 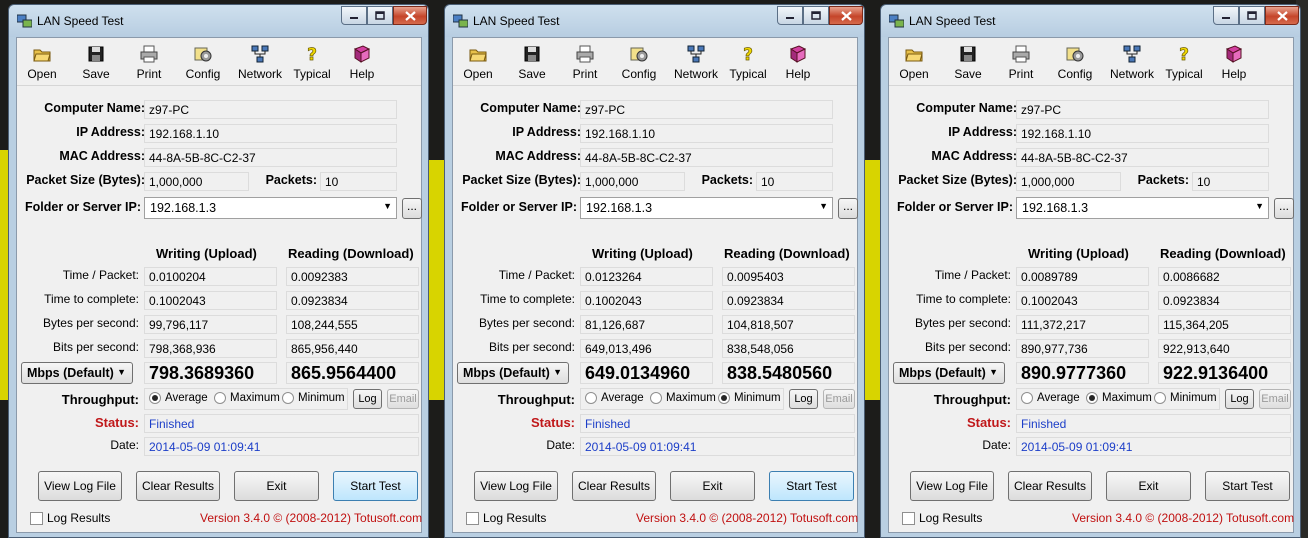 I want to click on toolbar-network-label: Network, so click(x=1131, y=74).